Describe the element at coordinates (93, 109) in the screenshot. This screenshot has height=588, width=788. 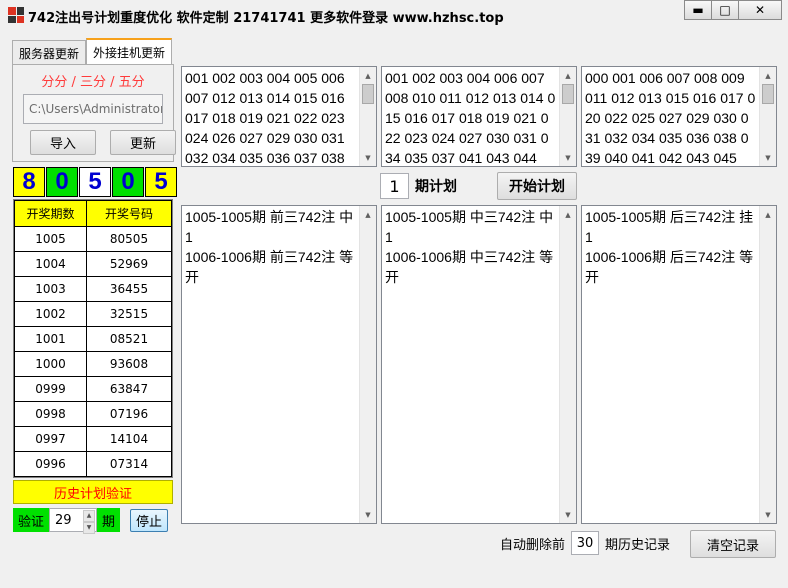
I see `path-field: C:\Users\Administrator\` at that location.